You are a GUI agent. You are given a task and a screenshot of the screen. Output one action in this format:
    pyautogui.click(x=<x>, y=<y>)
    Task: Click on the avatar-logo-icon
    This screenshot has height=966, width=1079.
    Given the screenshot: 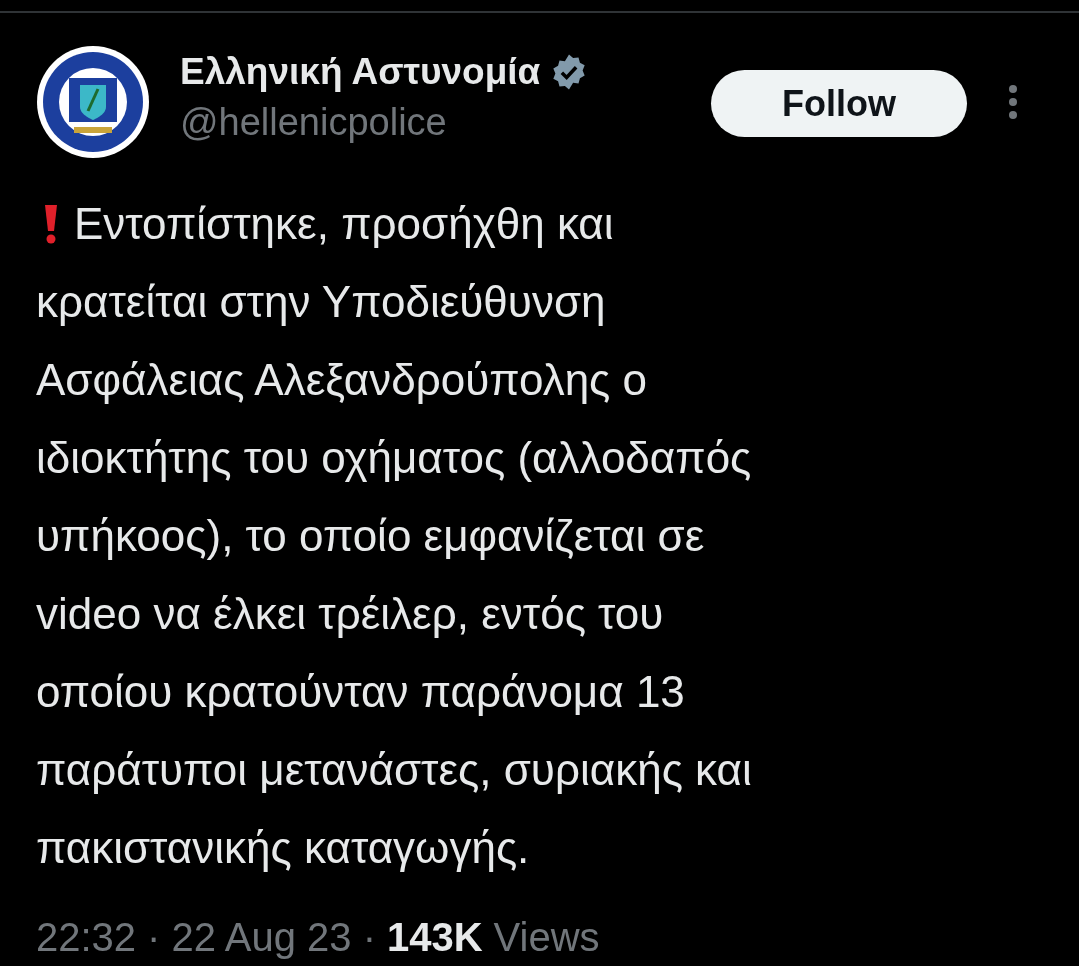 What is the action you would take?
    pyautogui.click(x=93, y=102)
    